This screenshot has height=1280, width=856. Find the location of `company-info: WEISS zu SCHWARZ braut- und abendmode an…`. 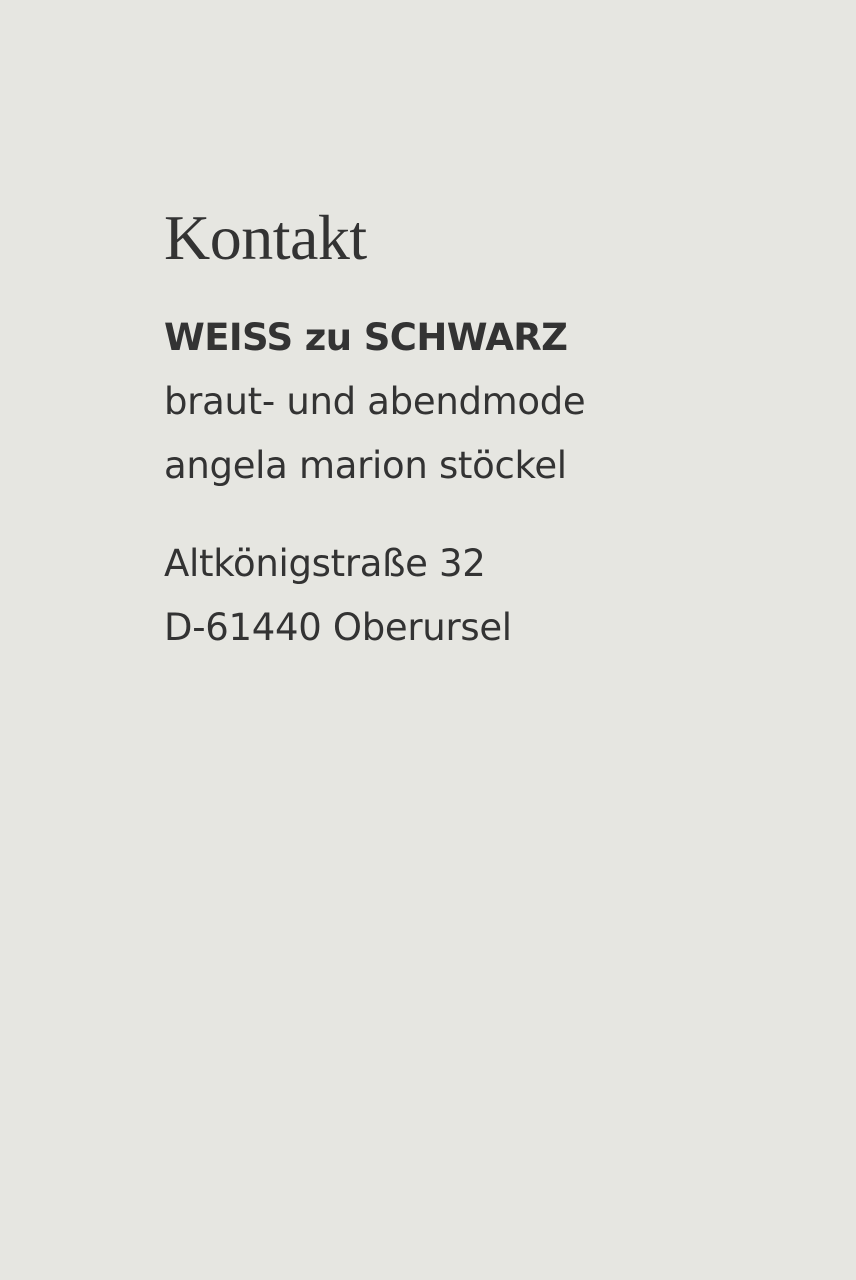

company-info: WEISS zu SCHWARZ braut- und abendmode an… is located at coordinates (474, 402).